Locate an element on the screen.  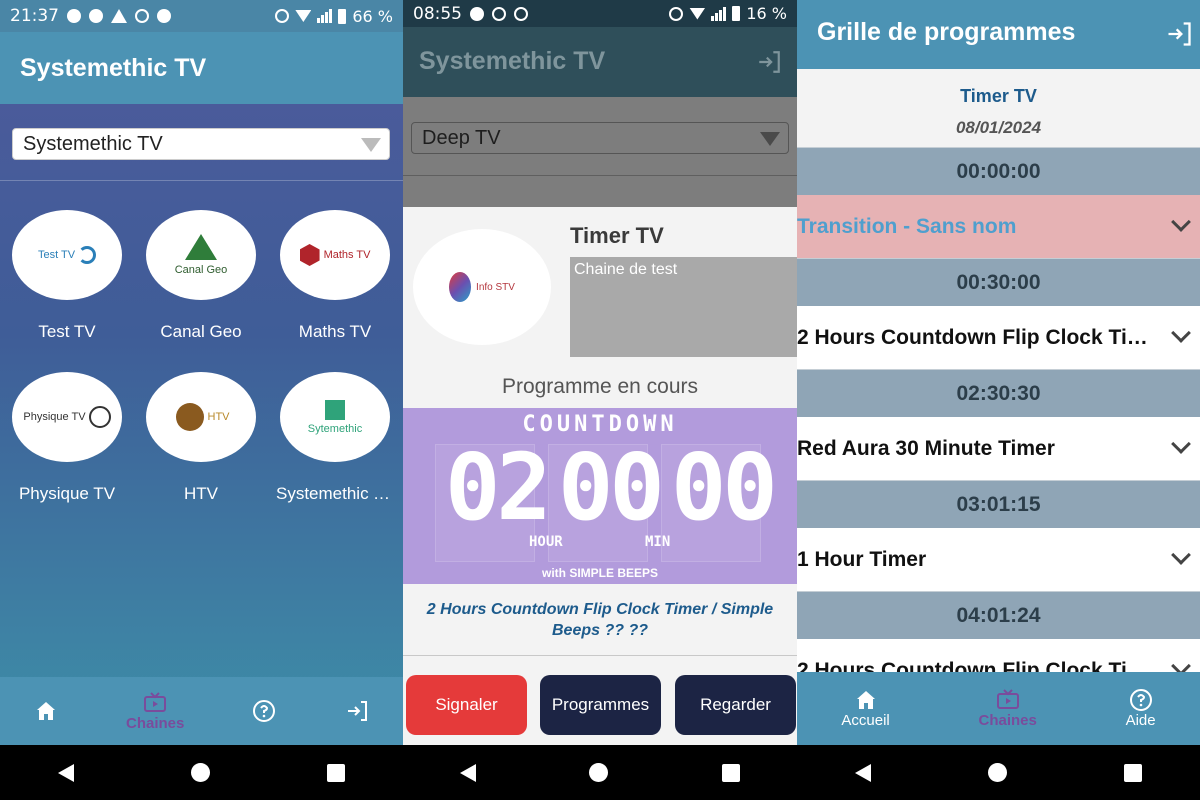
logo-swirl-icon is located at coordinates (87, 255).